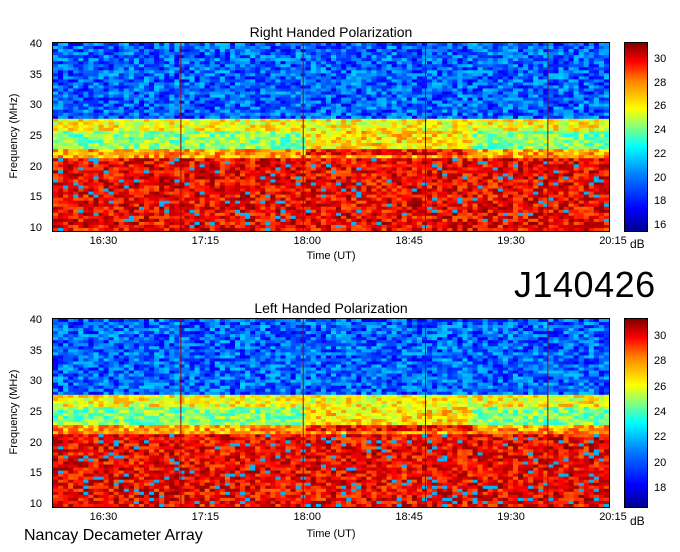  I want to click on right-x-axis-label: Time (UT), so click(331, 256).